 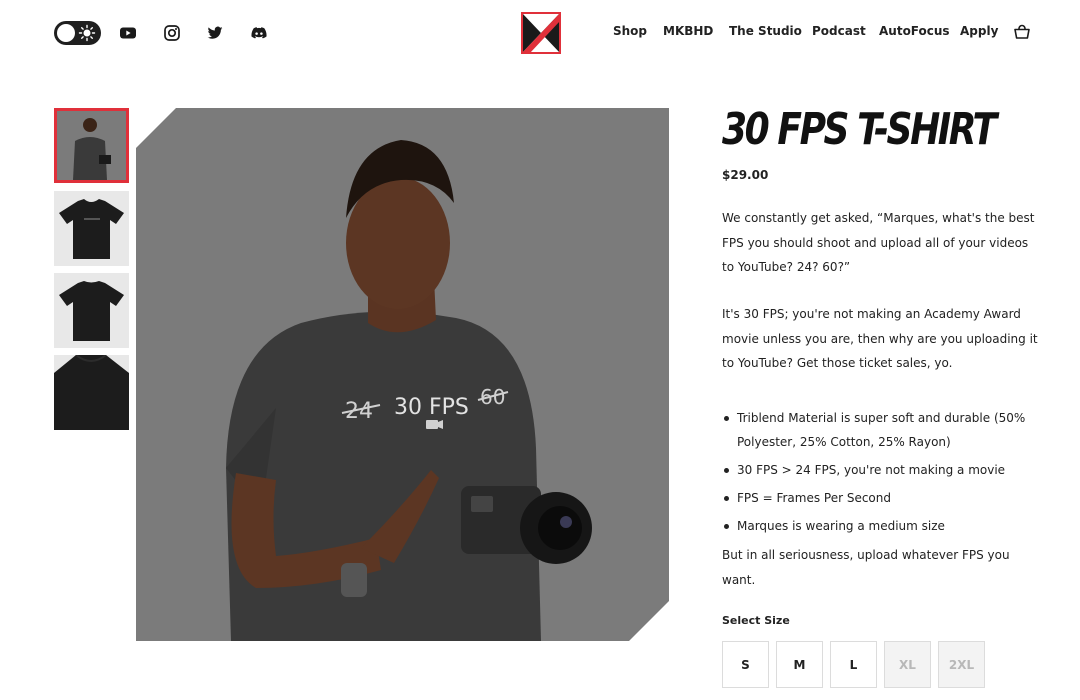 I want to click on nav-shop: Shop, so click(x=630, y=31).